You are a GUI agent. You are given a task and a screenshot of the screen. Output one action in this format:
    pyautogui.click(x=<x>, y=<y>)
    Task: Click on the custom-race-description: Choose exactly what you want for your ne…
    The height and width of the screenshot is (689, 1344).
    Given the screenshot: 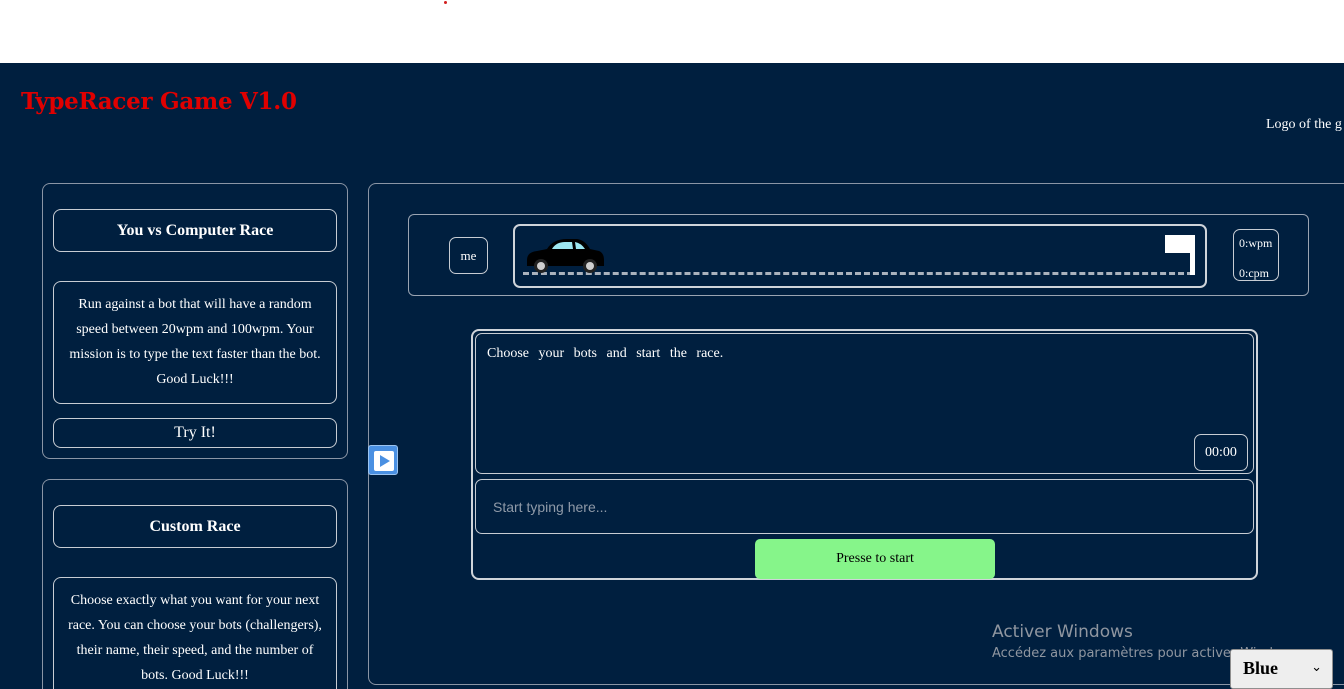 What is the action you would take?
    pyautogui.click(x=195, y=633)
    